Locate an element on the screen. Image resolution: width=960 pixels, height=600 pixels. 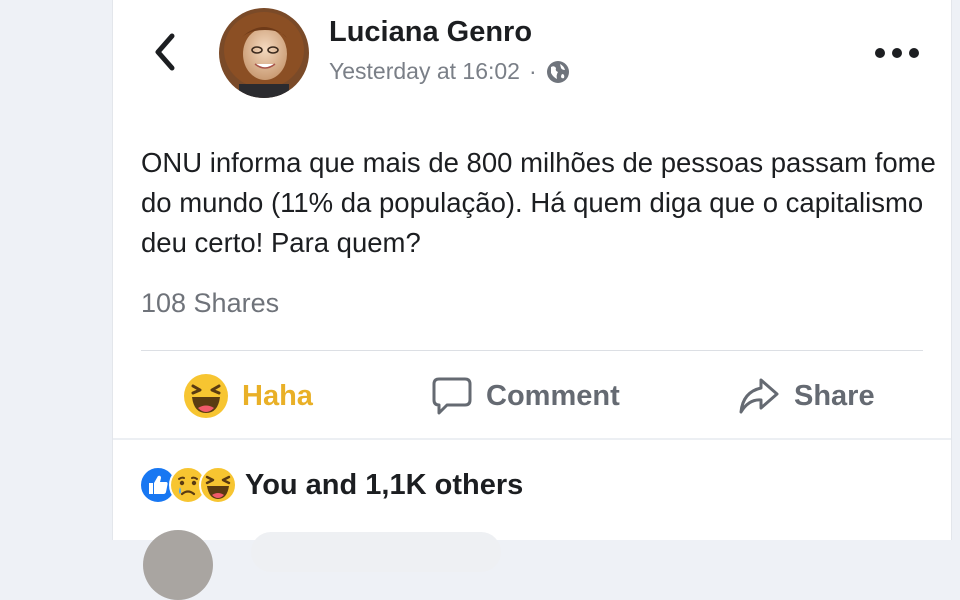
author-avatar is located at coordinates (264, 53).